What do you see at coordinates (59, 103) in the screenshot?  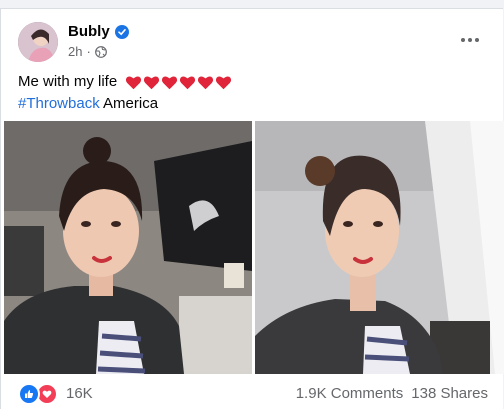 I see `hashtag-link: #Throwback` at bounding box center [59, 103].